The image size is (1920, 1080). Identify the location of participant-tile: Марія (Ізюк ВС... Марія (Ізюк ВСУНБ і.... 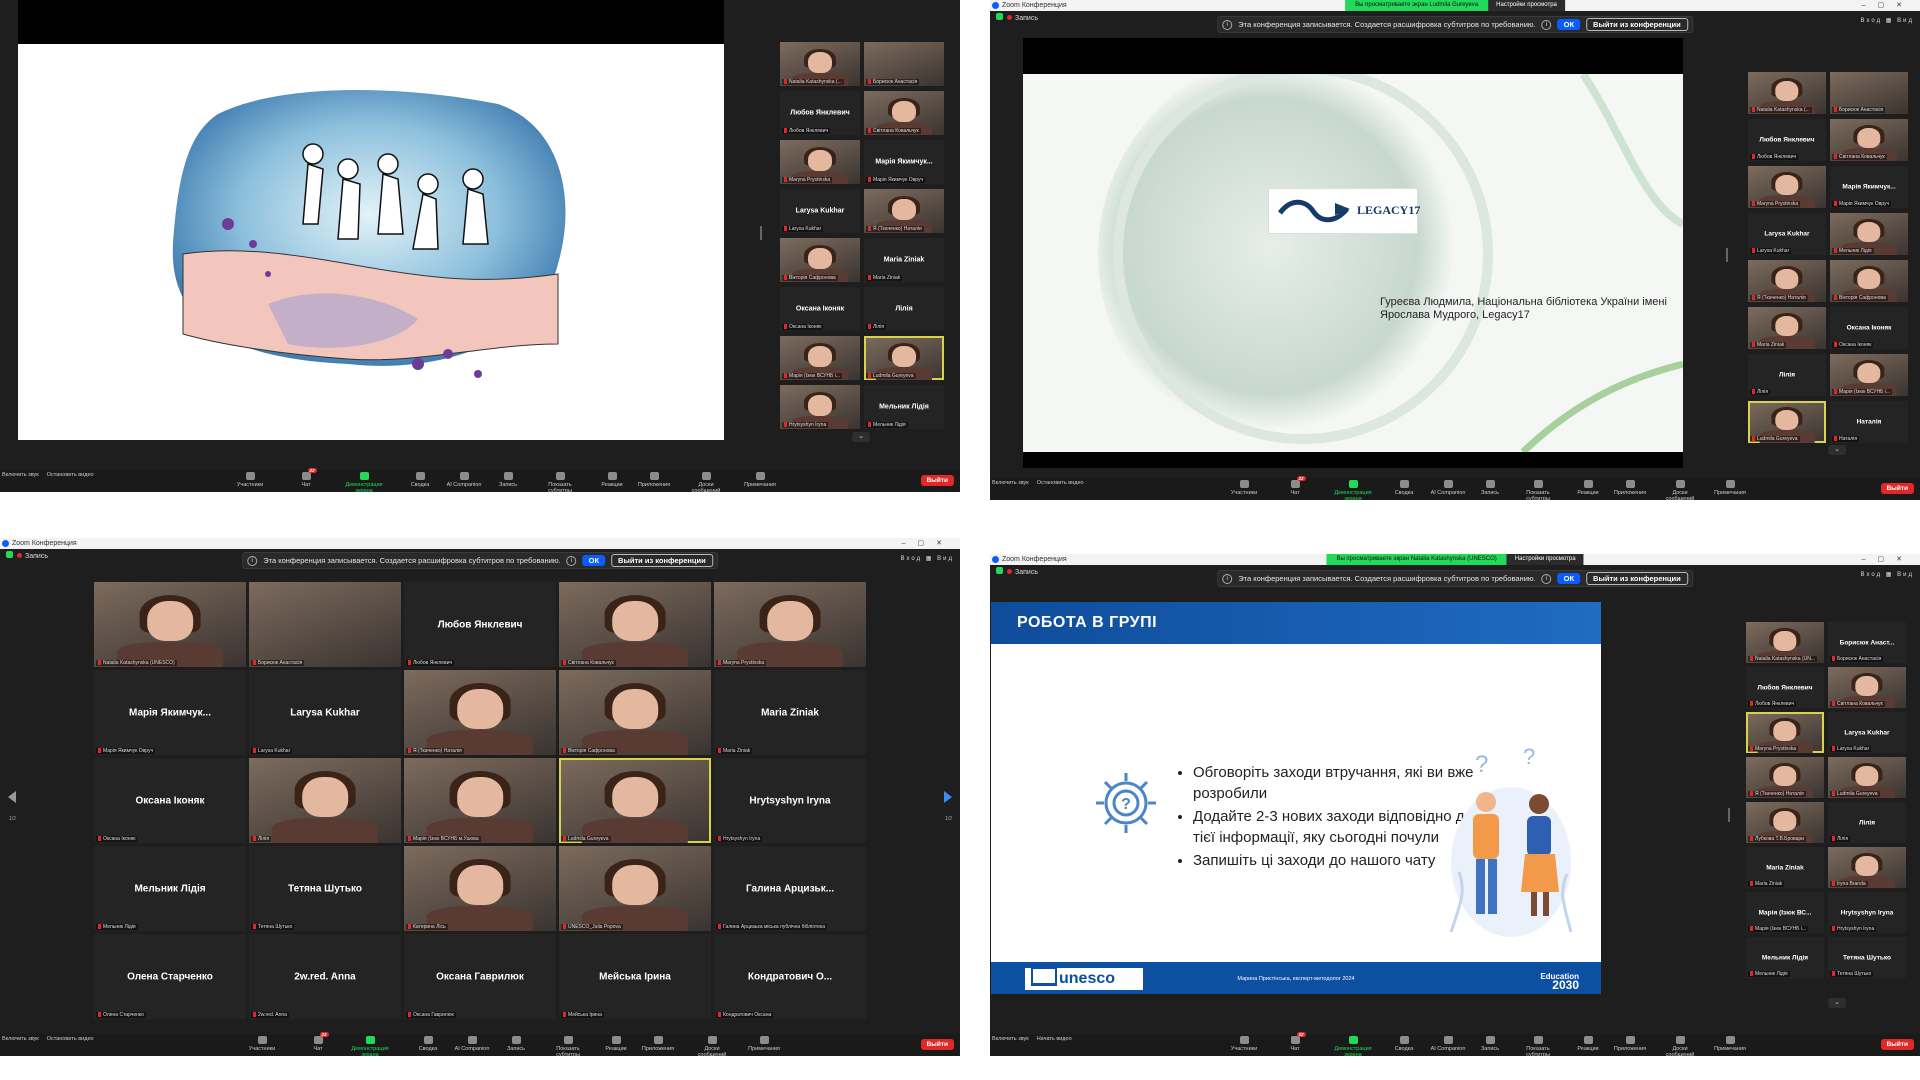
(1785, 912).